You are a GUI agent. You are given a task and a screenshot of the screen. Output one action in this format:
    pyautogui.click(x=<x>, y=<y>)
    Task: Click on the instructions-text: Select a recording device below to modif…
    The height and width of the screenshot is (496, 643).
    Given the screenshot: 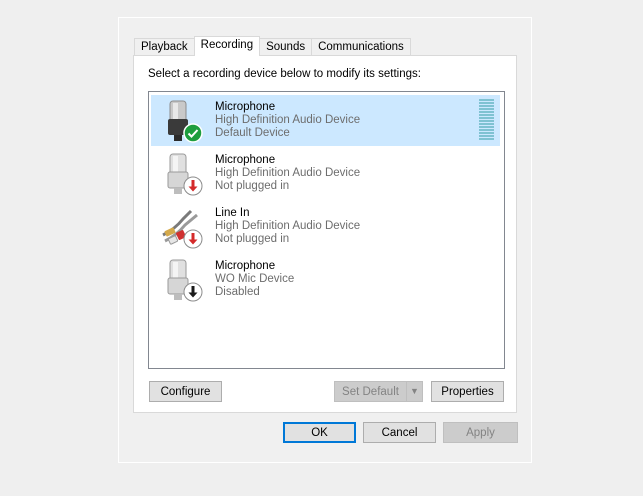 What is the action you would take?
    pyautogui.click(x=284, y=74)
    